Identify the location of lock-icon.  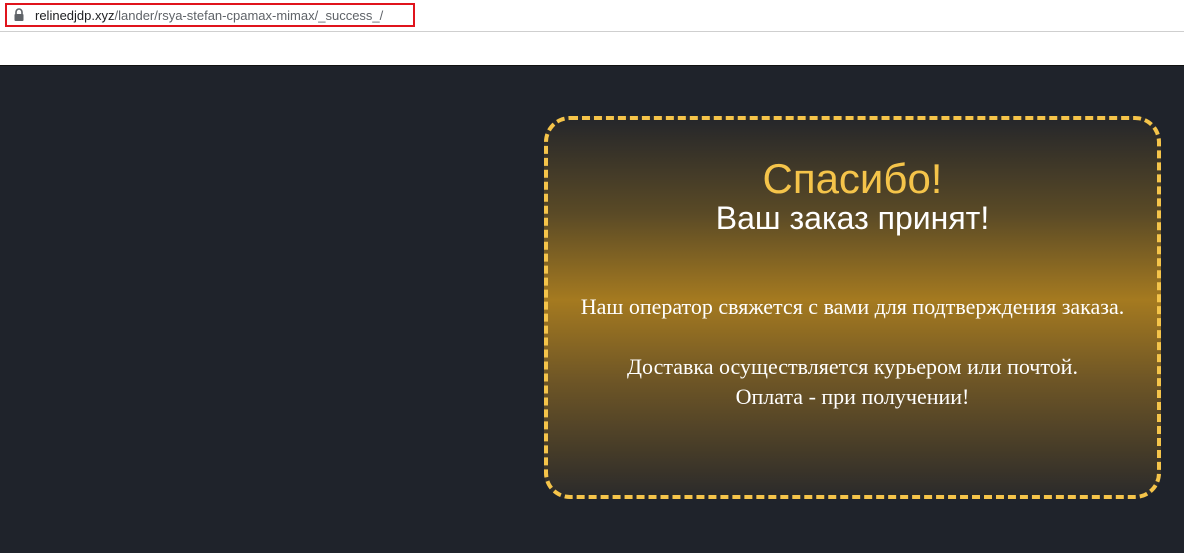
(19, 15).